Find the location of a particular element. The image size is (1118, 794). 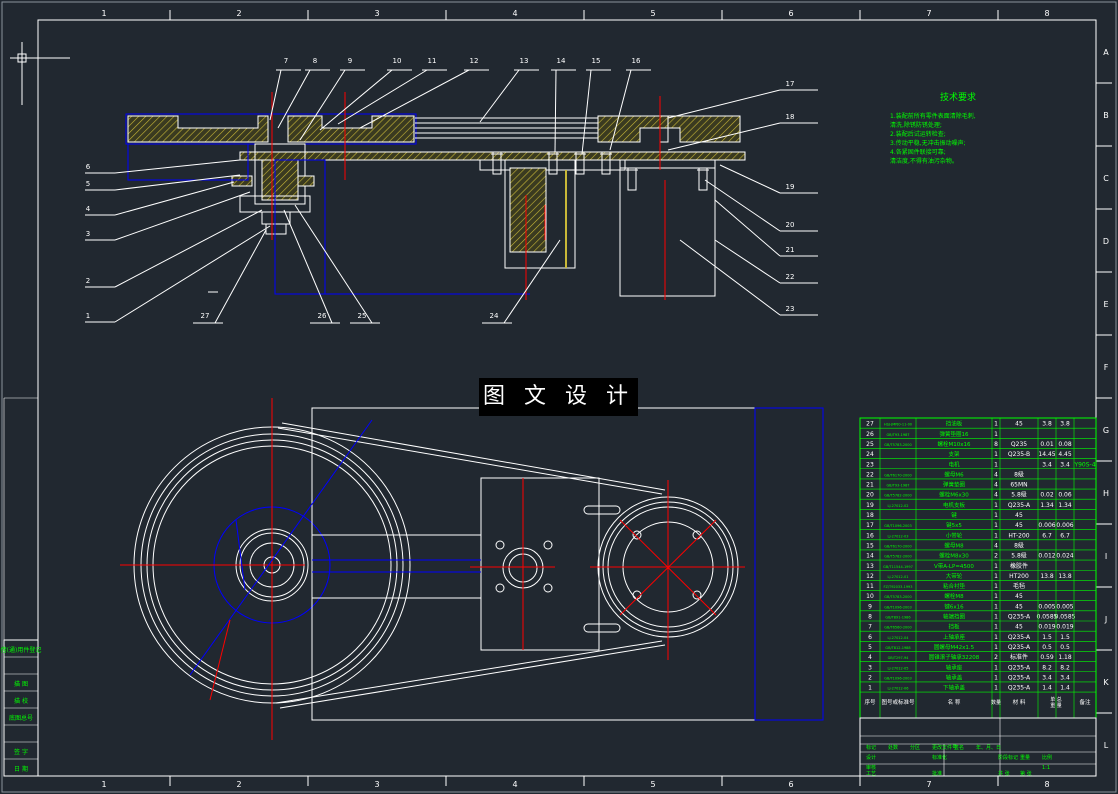

bom-cell: HT-200 is located at coordinates (1018, 535).